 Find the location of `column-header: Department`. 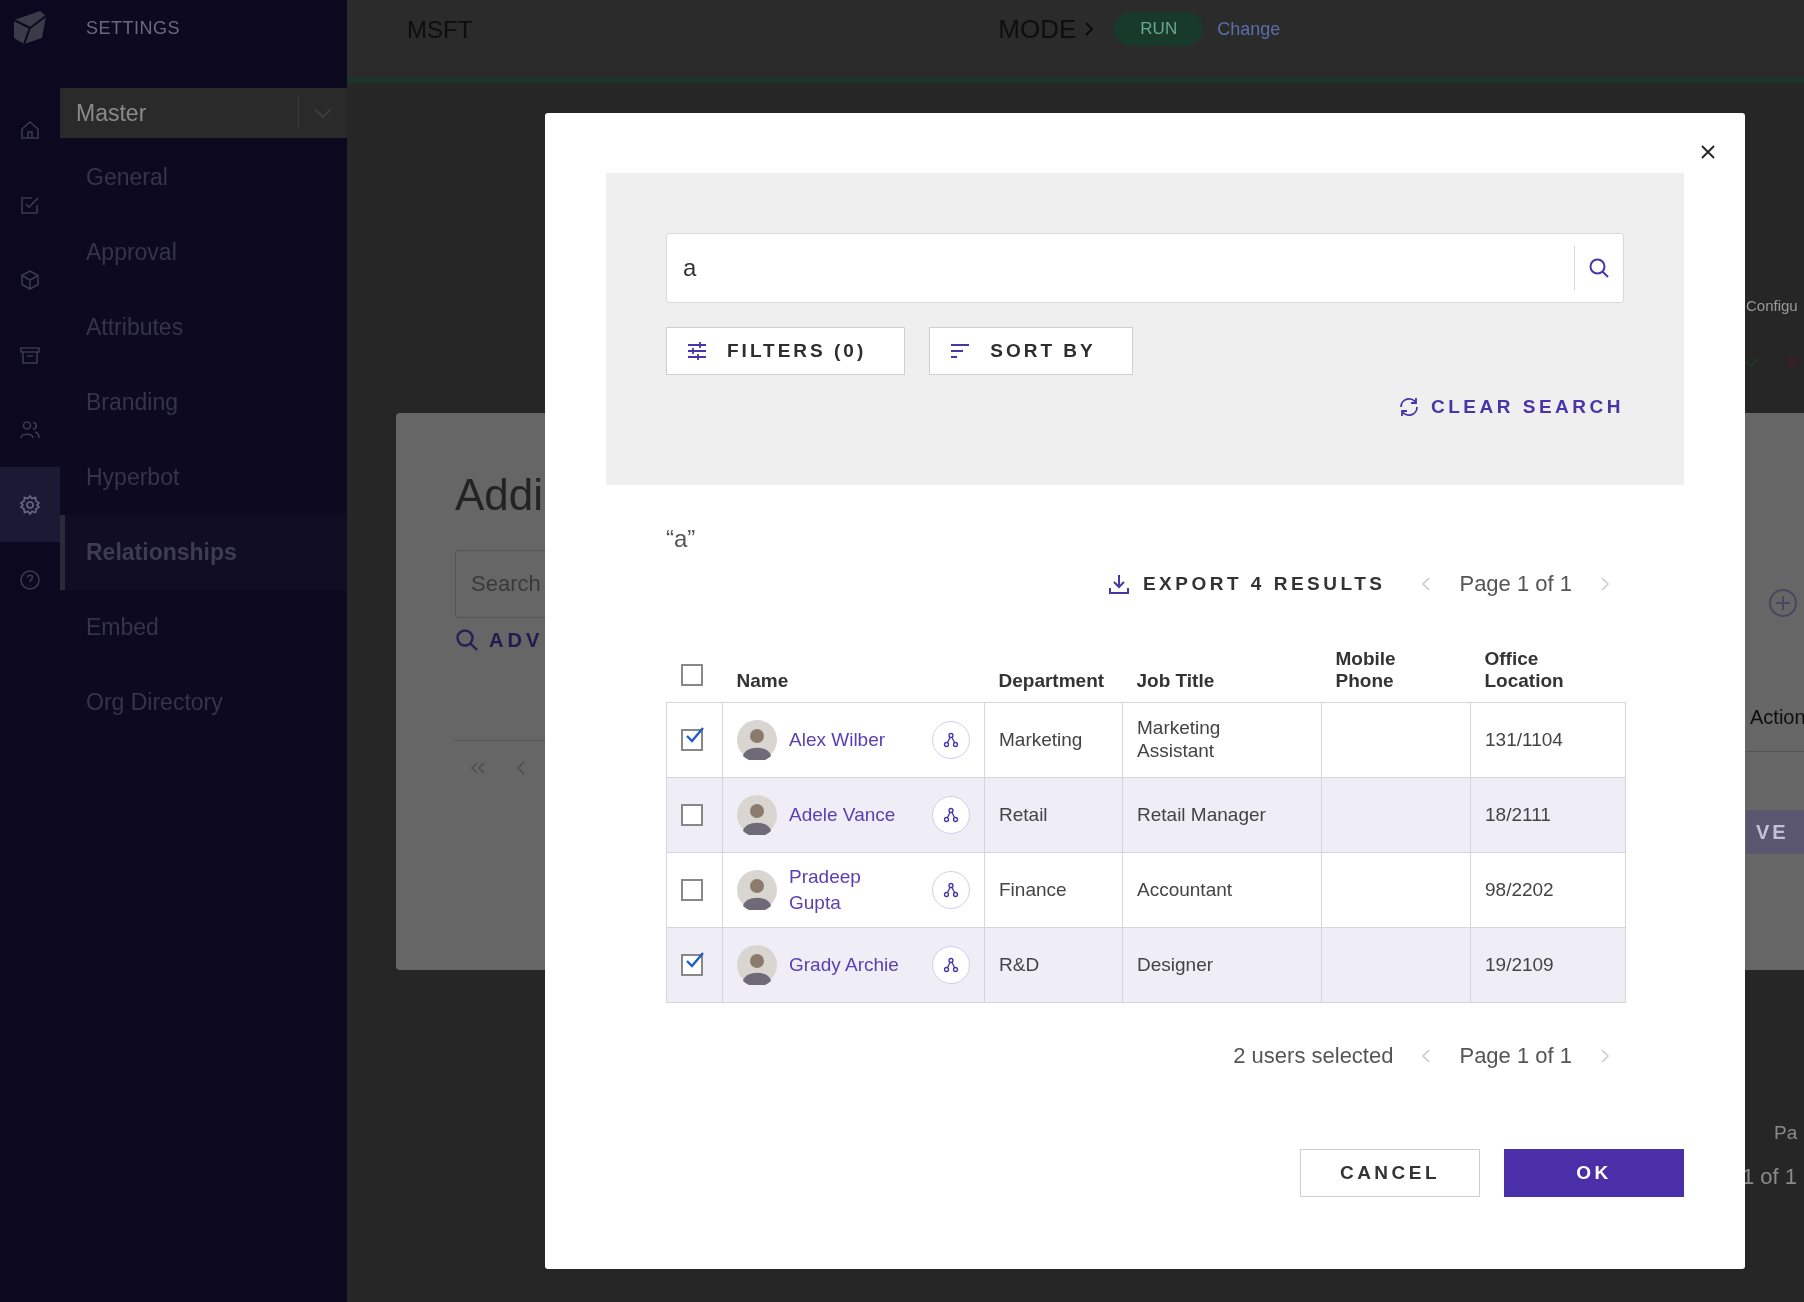

column-header: Department is located at coordinates (1051, 680).